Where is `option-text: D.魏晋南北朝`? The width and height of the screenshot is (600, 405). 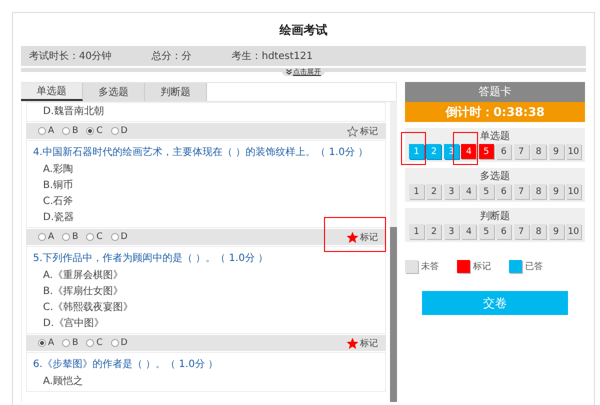
option-text: D.魏晋南北朝 is located at coordinates (73, 111).